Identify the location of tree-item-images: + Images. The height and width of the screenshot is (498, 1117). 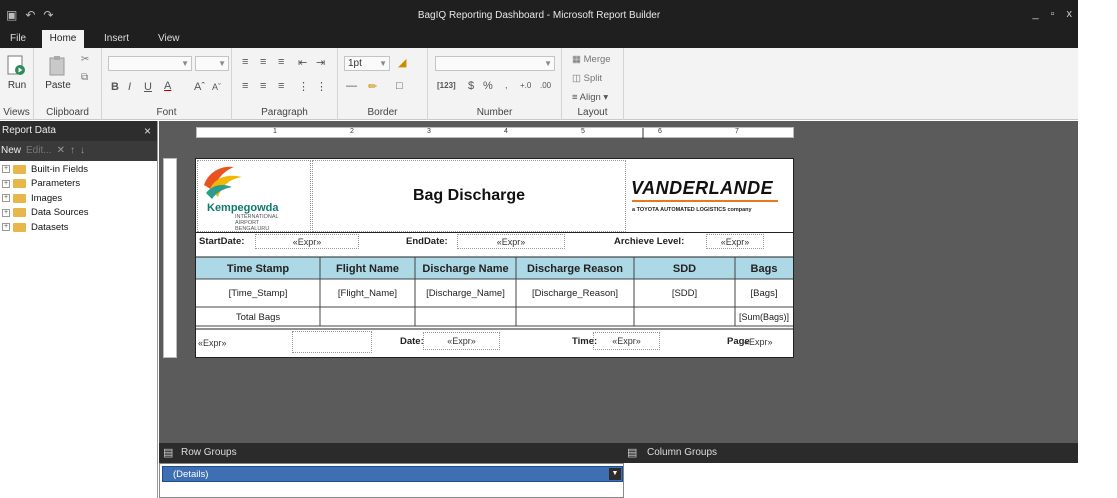
(78, 198).